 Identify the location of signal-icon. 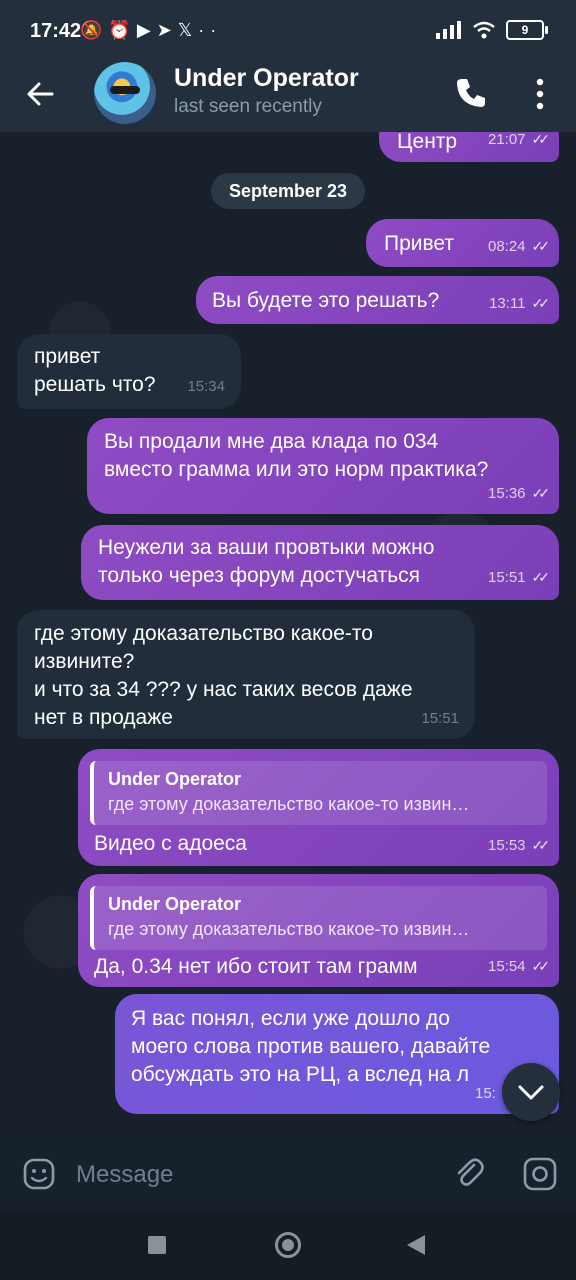
(448, 30).